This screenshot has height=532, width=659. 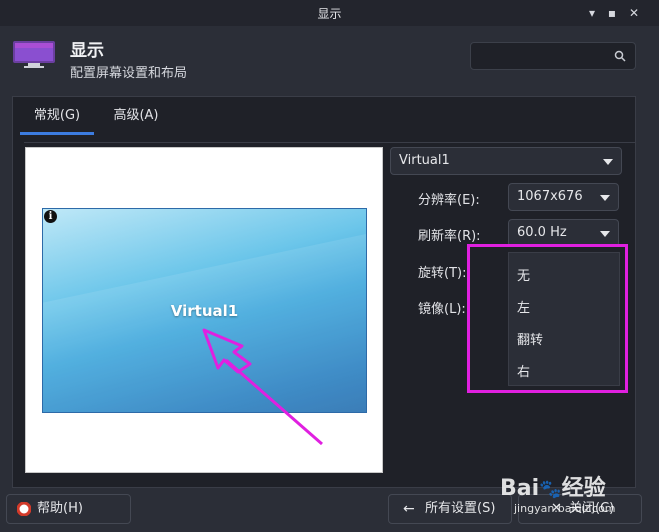 I want to click on resolution-select: 1067x676, so click(x=563, y=197).